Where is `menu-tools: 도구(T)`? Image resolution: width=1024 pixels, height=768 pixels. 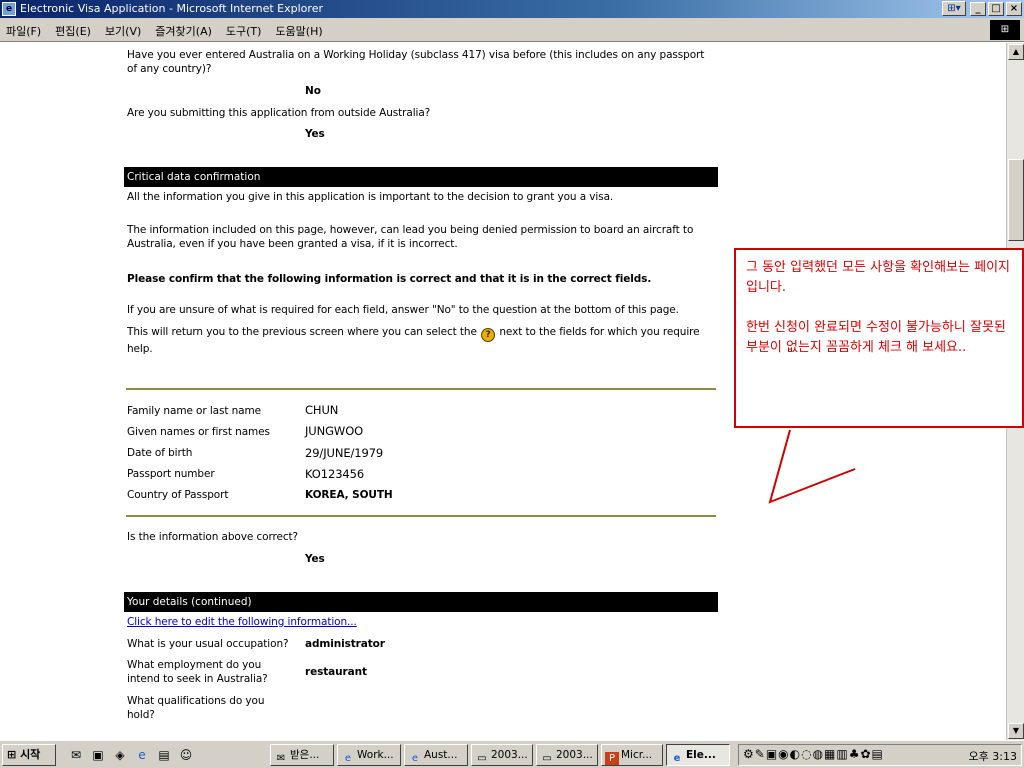 menu-tools: 도구(T) is located at coordinates (244, 31).